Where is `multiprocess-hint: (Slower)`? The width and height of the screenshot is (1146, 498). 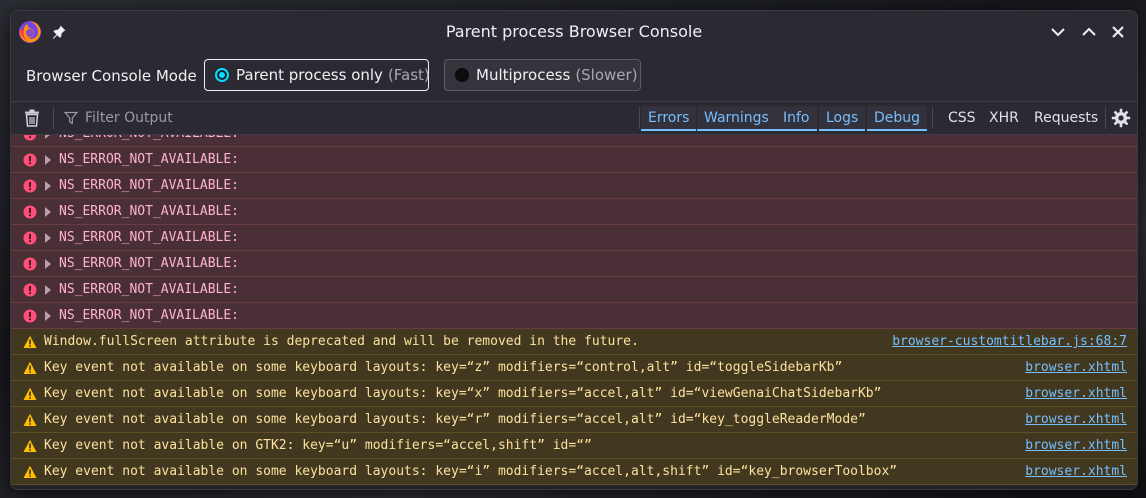 multiprocess-hint: (Slower) is located at coordinates (606, 75).